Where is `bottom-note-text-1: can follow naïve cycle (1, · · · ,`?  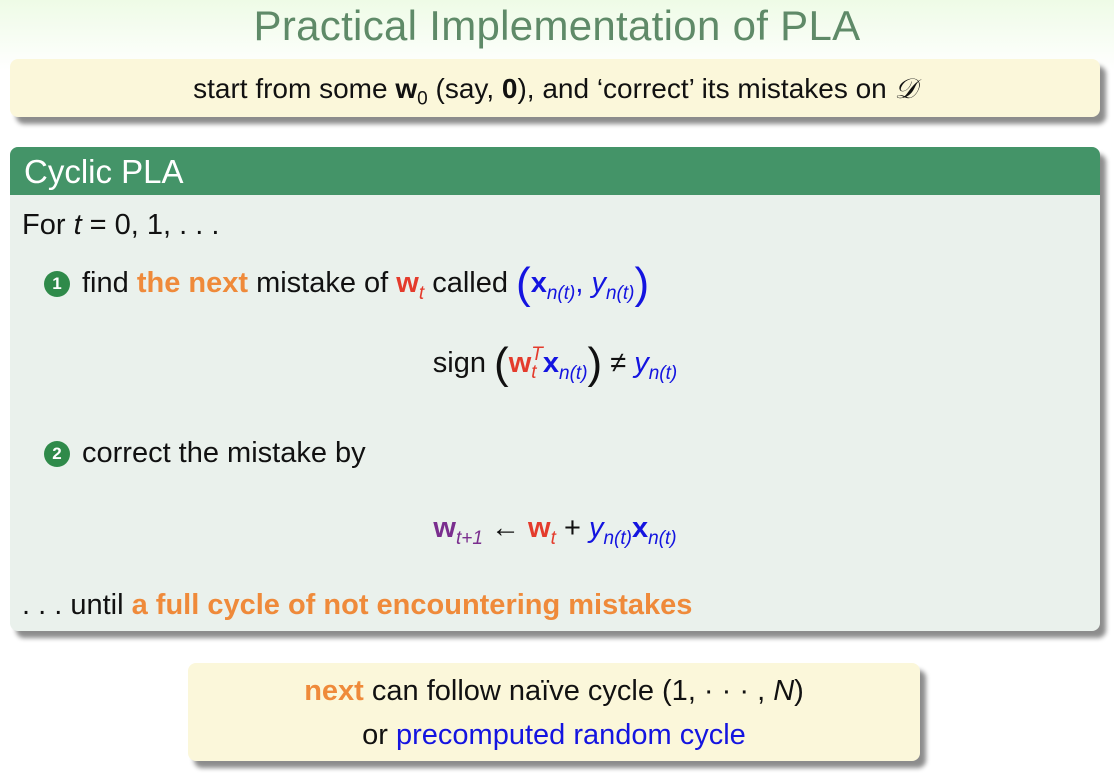 bottom-note-text-1: can follow naïve cycle (1, · · · , is located at coordinates (568, 691).